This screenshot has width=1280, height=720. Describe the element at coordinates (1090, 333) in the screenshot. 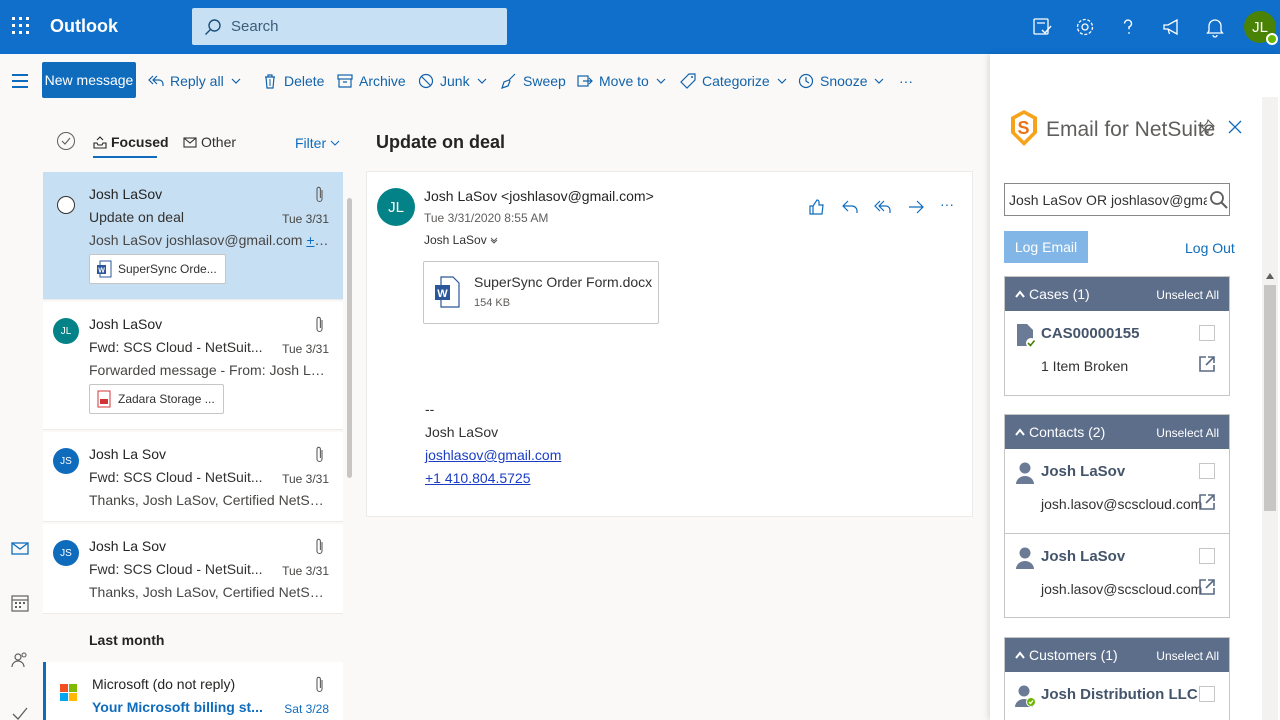

I see `case-record-name: CAS00000155` at that location.